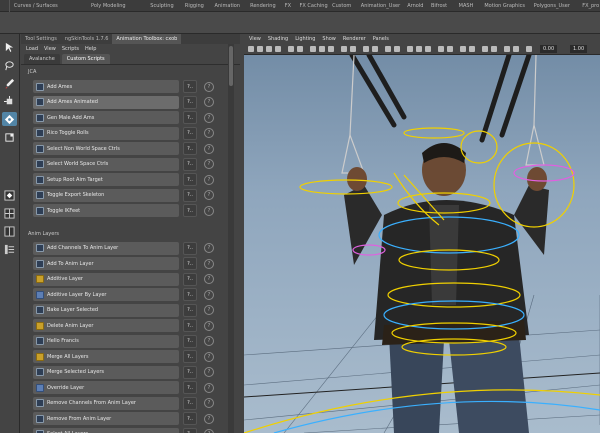 Image resolution: width=600 pixels, height=433 pixels. I want to click on scrollbar-thumb, so click(231, 66).